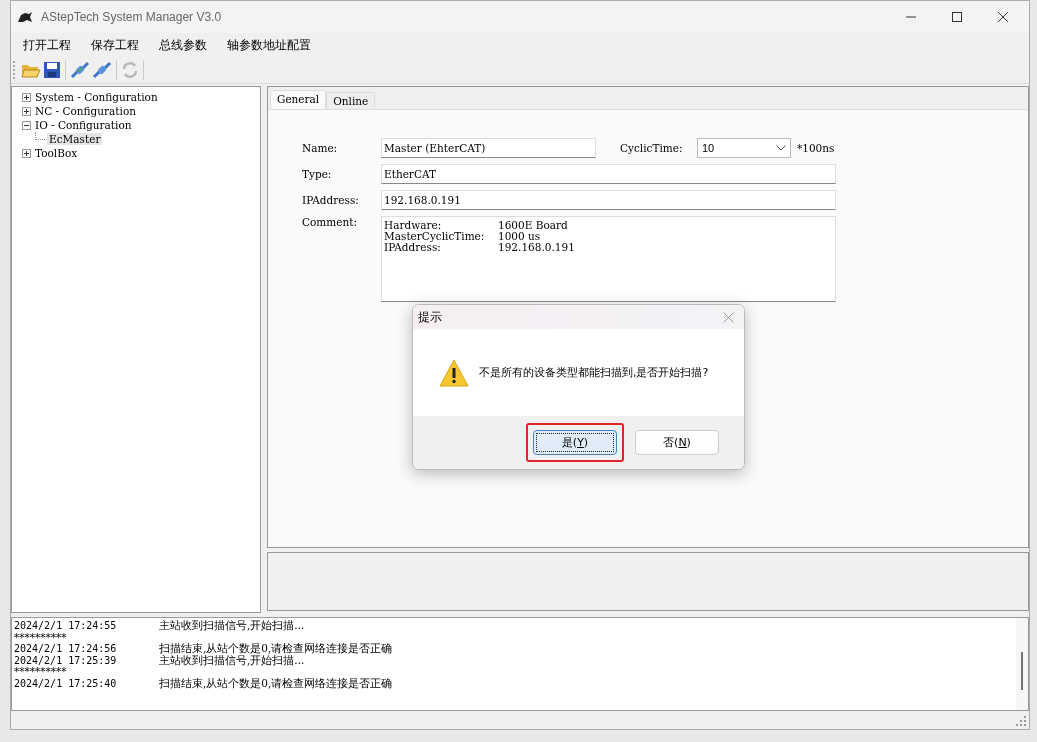 The height and width of the screenshot is (742, 1037). I want to click on scrollbar, so click(1022, 664).